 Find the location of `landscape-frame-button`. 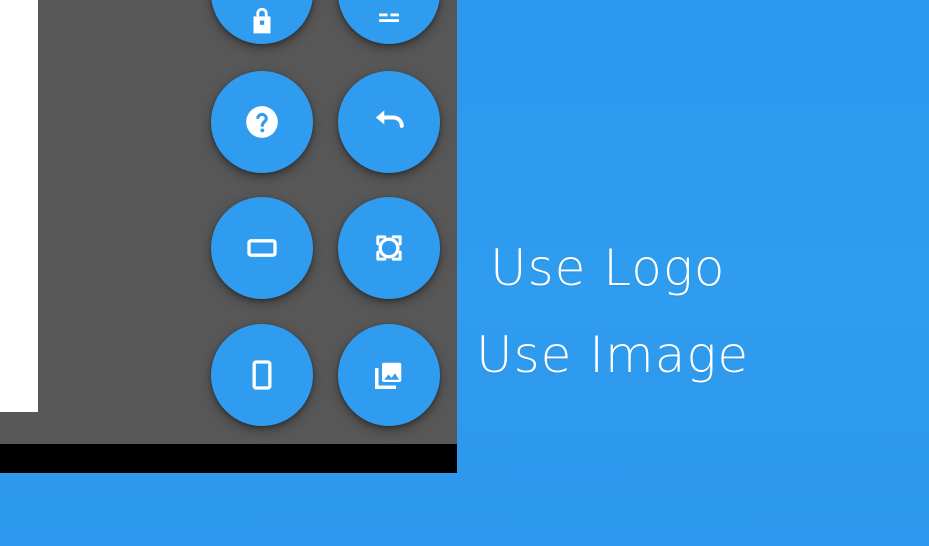

landscape-frame-button is located at coordinates (262, 248).